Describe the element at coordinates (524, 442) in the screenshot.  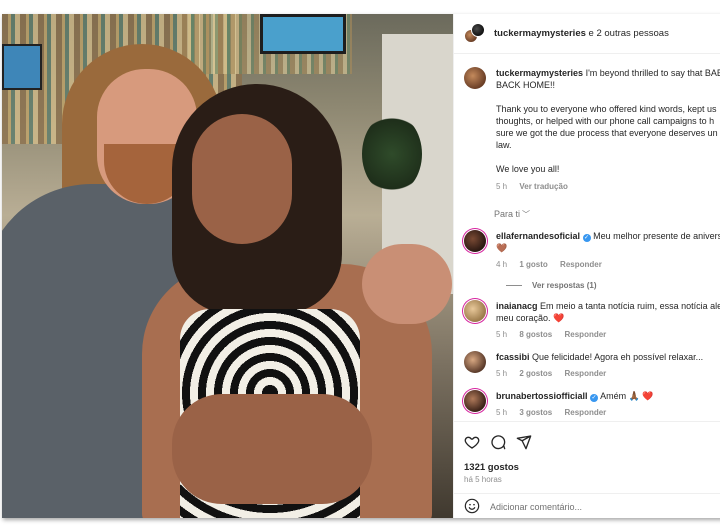
I see `share-icon` at that location.